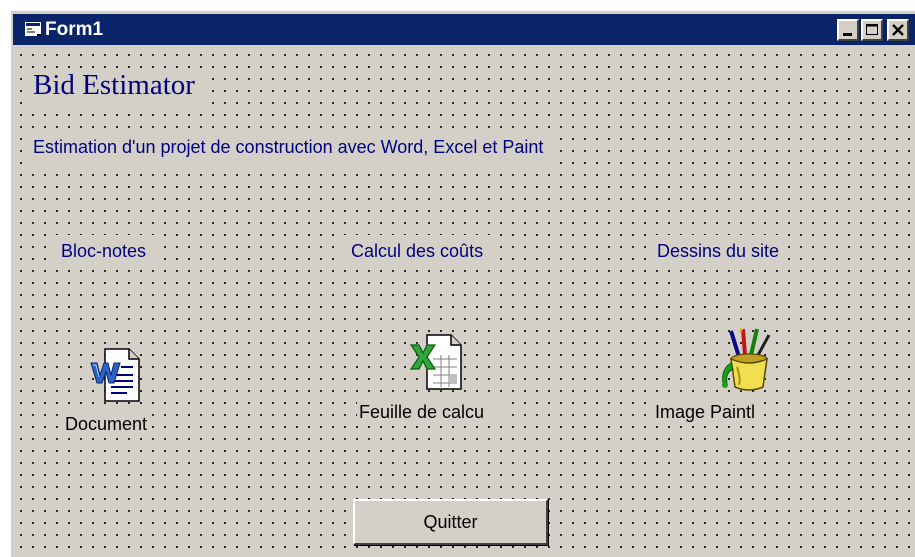 The width and height of the screenshot is (915, 557). Describe the element at coordinates (104, 252) in the screenshot. I see `section-label-notes: Bloc-notes` at that location.